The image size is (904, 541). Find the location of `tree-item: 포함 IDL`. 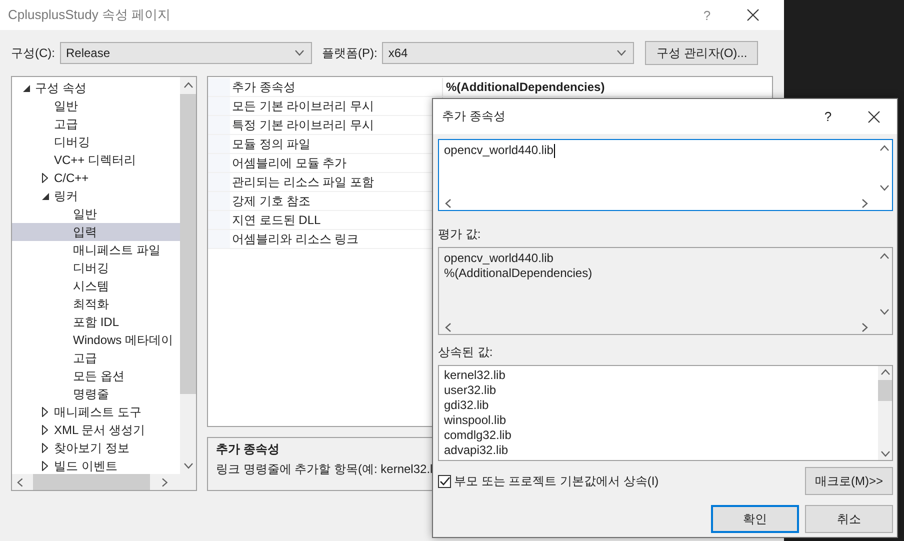

tree-item: 포함 IDL is located at coordinates (96, 322).